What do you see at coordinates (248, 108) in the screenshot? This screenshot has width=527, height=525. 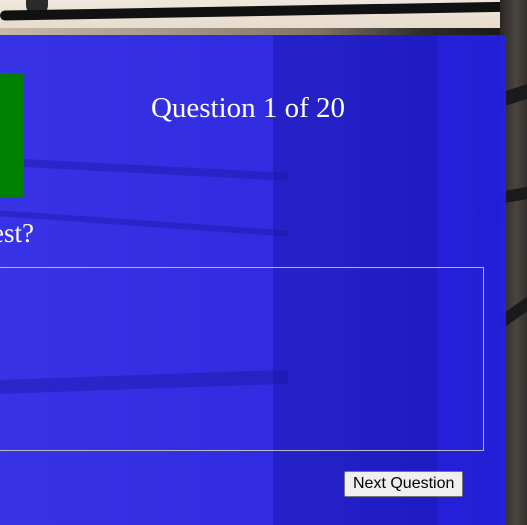 I see `question-counter: Question 1 of 20` at bounding box center [248, 108].